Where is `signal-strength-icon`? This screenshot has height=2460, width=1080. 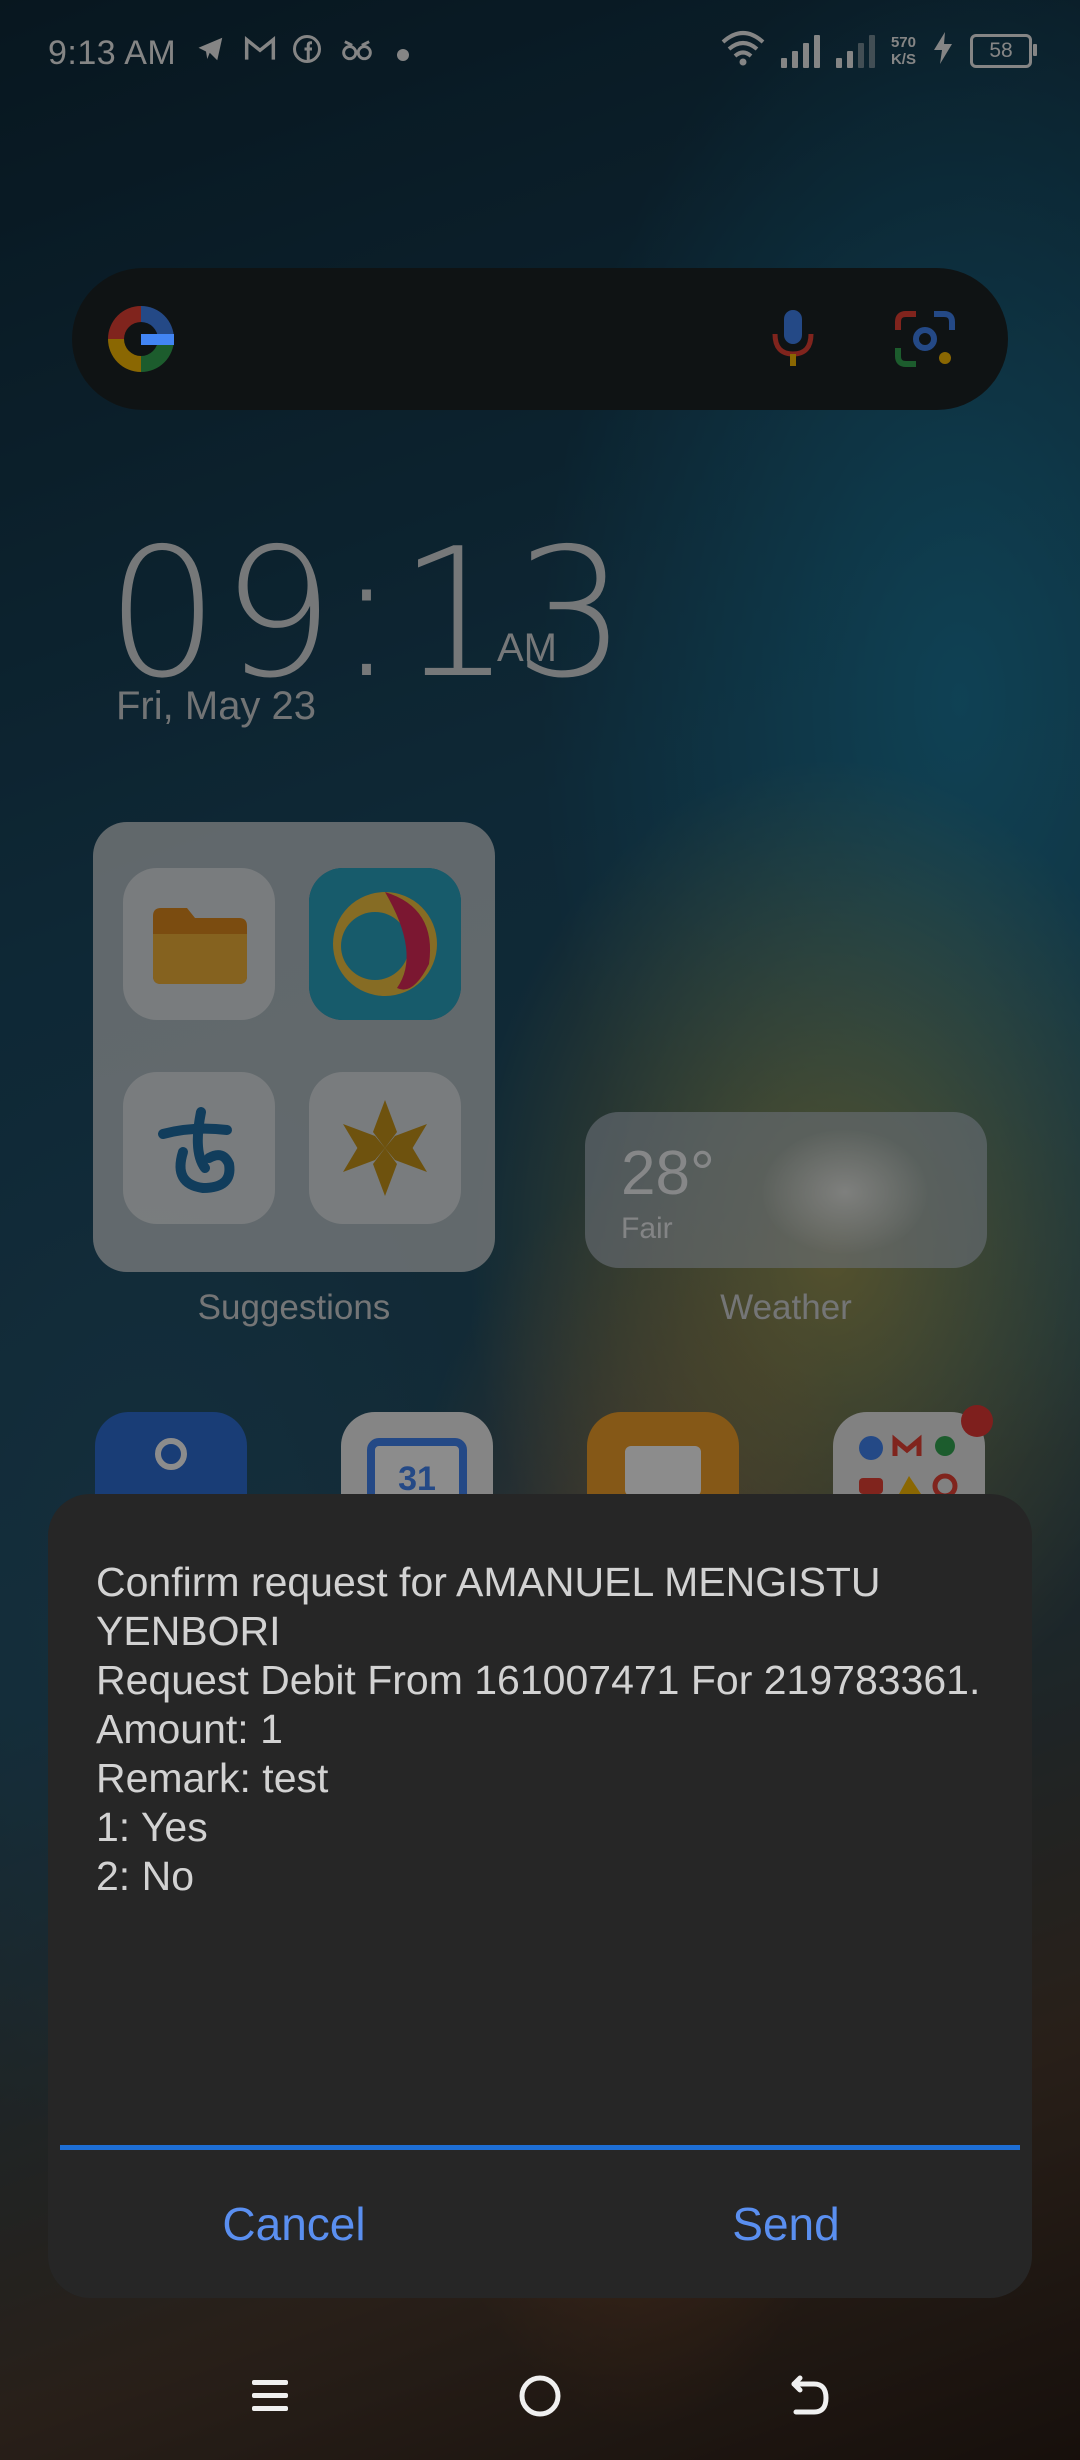 signal-strength-icon is located at coordinates (800, 51).